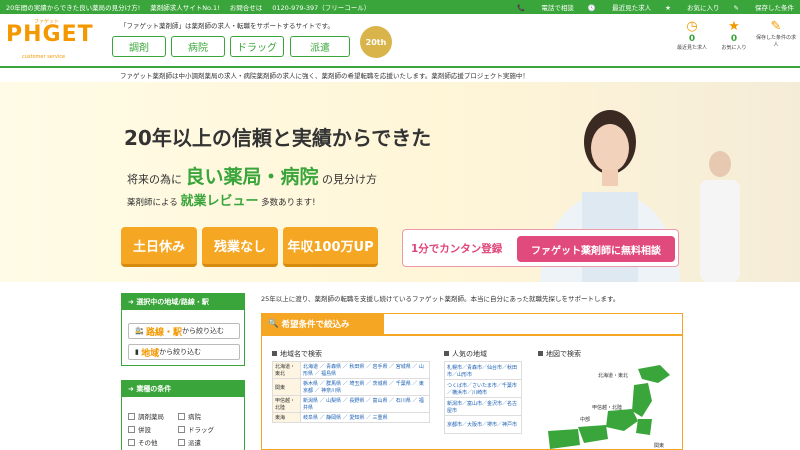  What do you see at coordinates (593, 434) in the screenshot?
I see `map-region-kinki` at bounding box center [593, 434].